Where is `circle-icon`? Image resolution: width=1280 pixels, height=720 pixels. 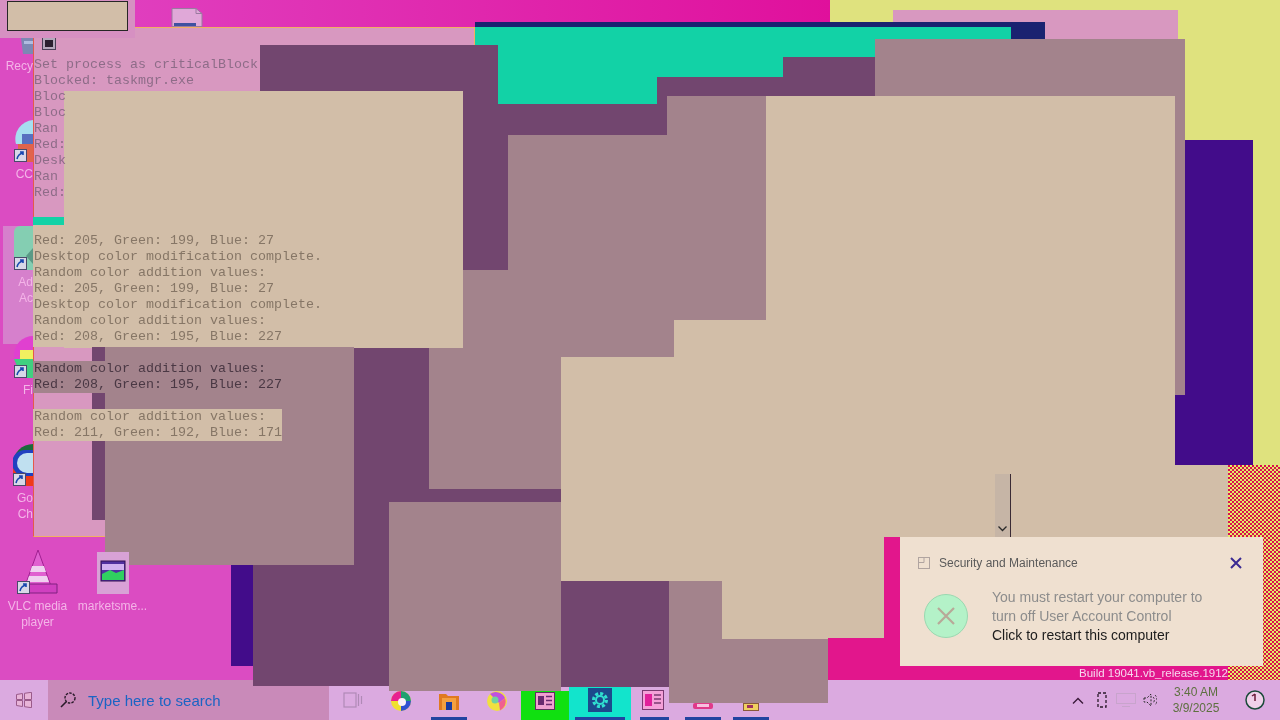 circle-icon is located at coordinates (1255, 700).